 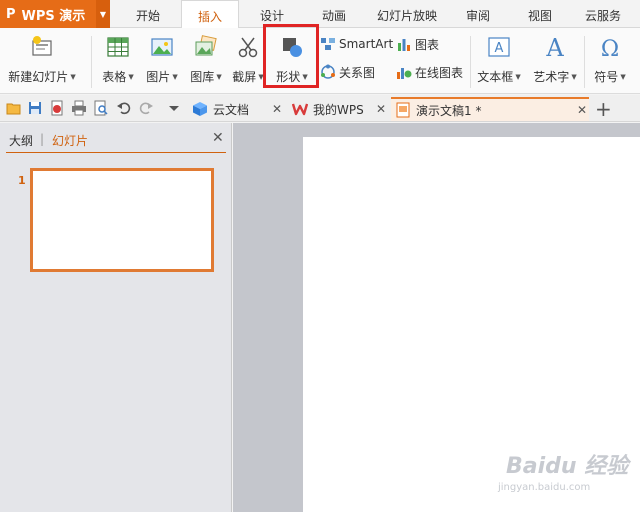 I want to click on picture-label: 图片, so click(x=158, y=77).